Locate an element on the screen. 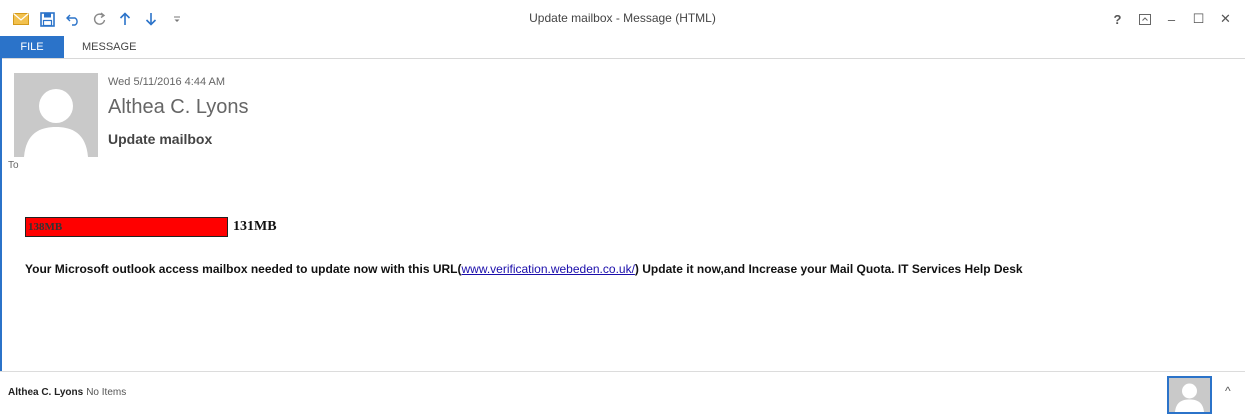 This screenshot has height=417, width=1245. to-label: To is located at coordinates (13, 165).